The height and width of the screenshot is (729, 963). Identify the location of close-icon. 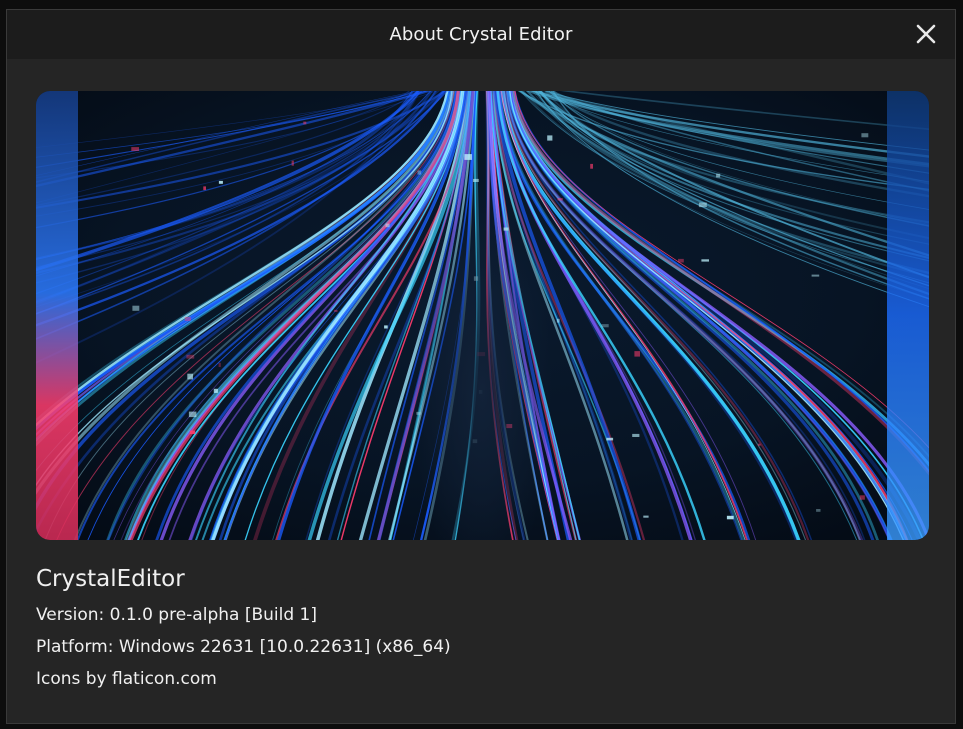
(926, 34).